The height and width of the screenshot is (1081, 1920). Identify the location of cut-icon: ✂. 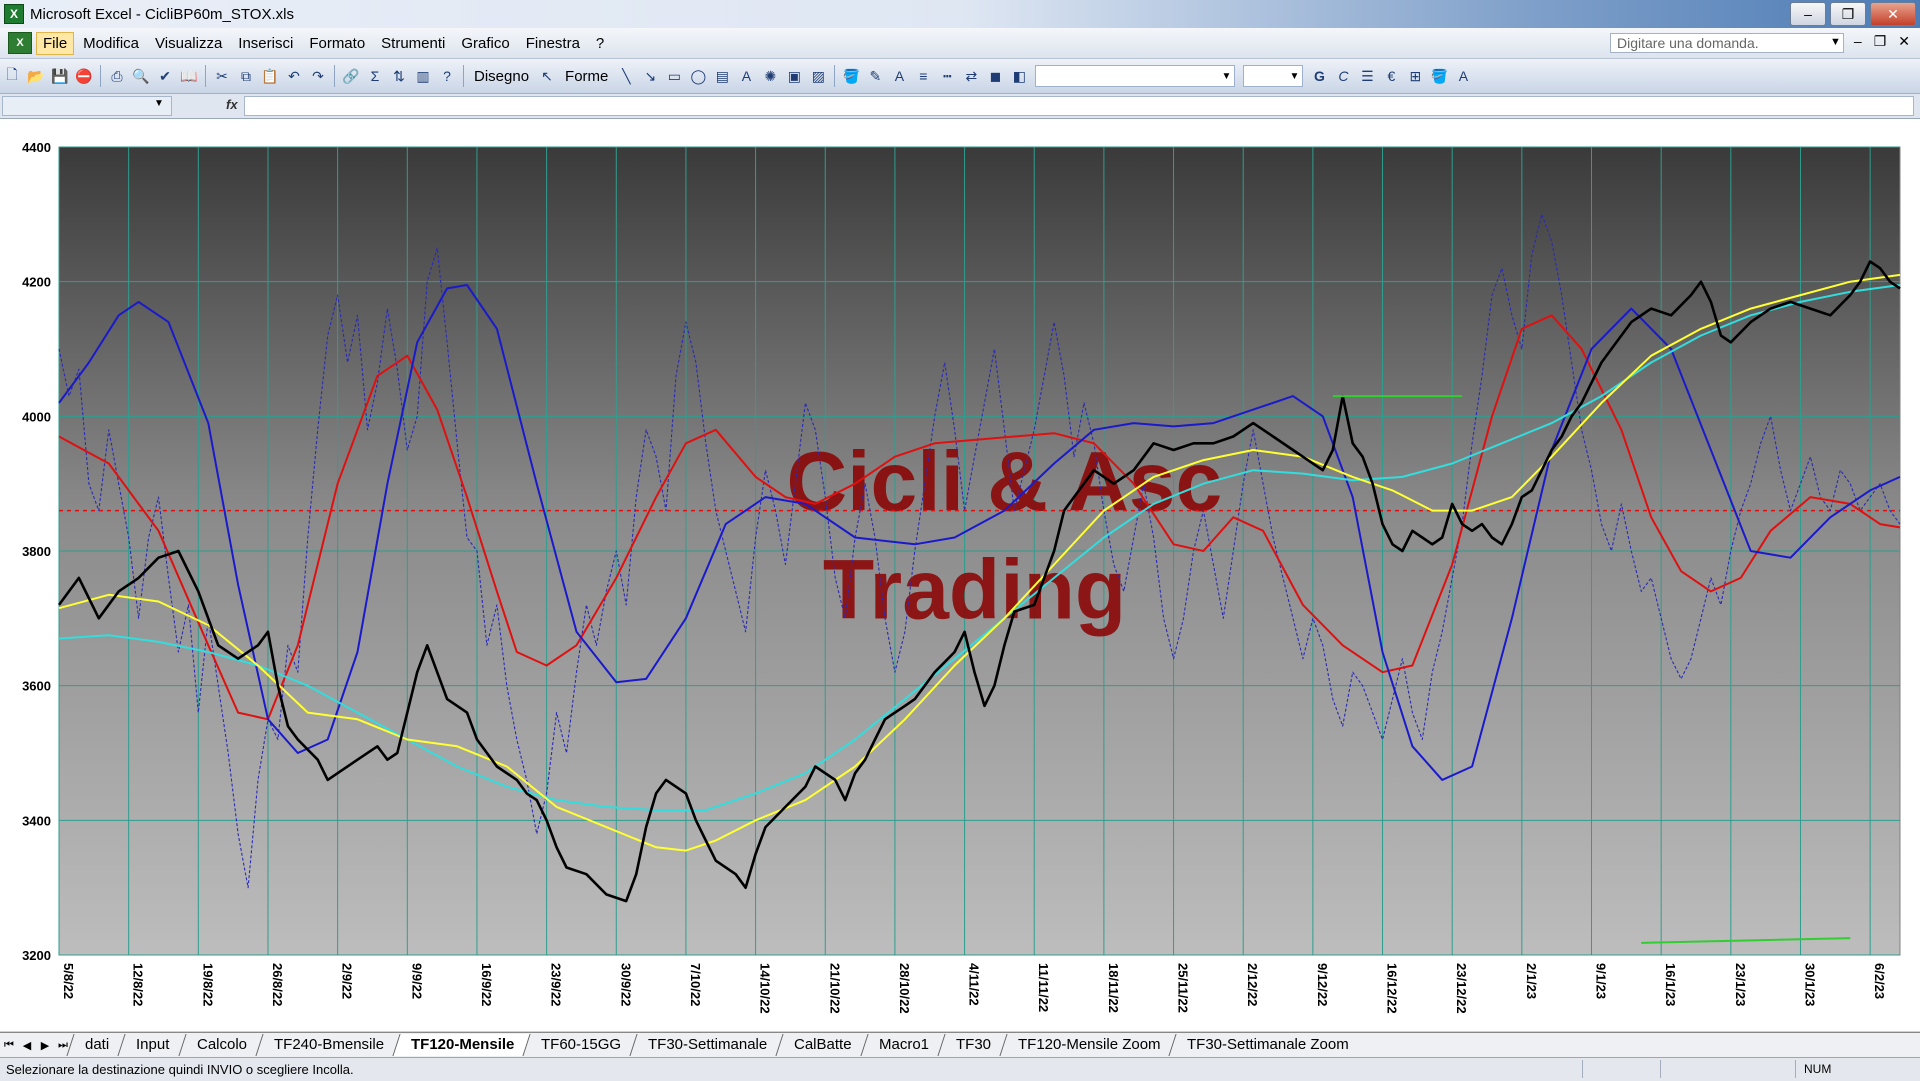
(222, 76).